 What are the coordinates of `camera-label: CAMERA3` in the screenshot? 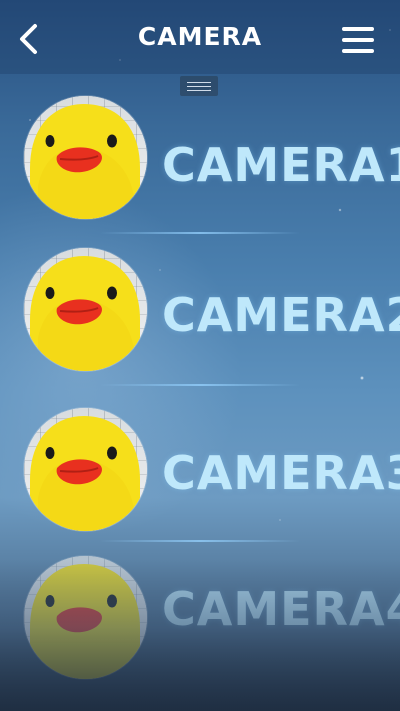 It's located at (281, 473).